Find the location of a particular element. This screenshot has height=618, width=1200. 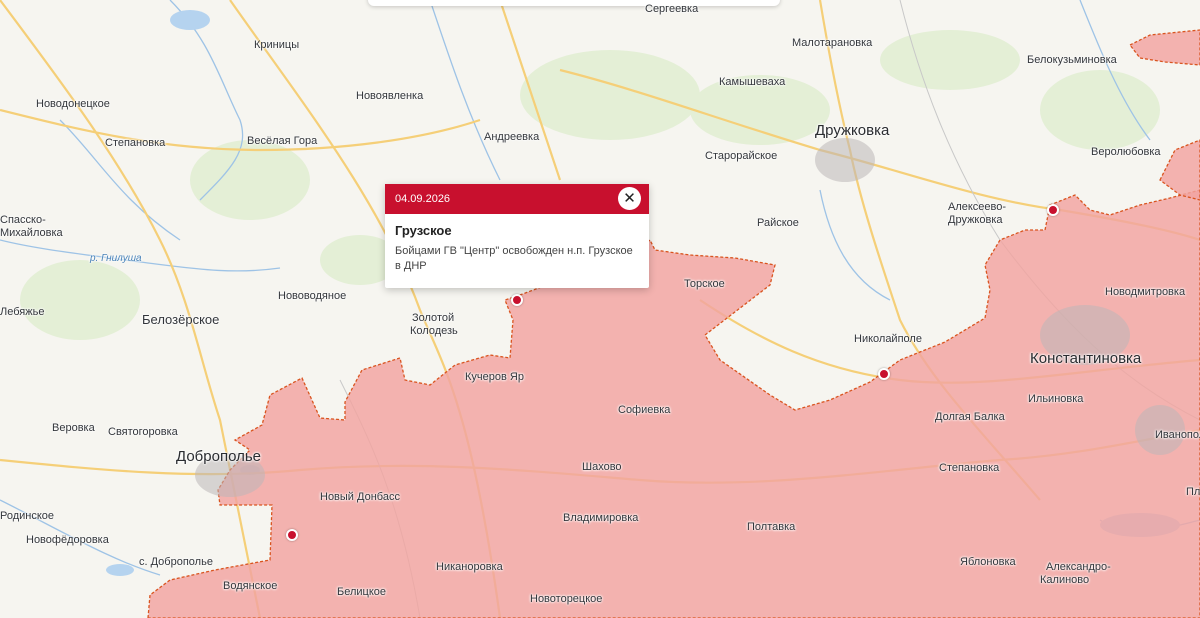

river-label: р. Гнилуша is located at coordinates (116, 258).